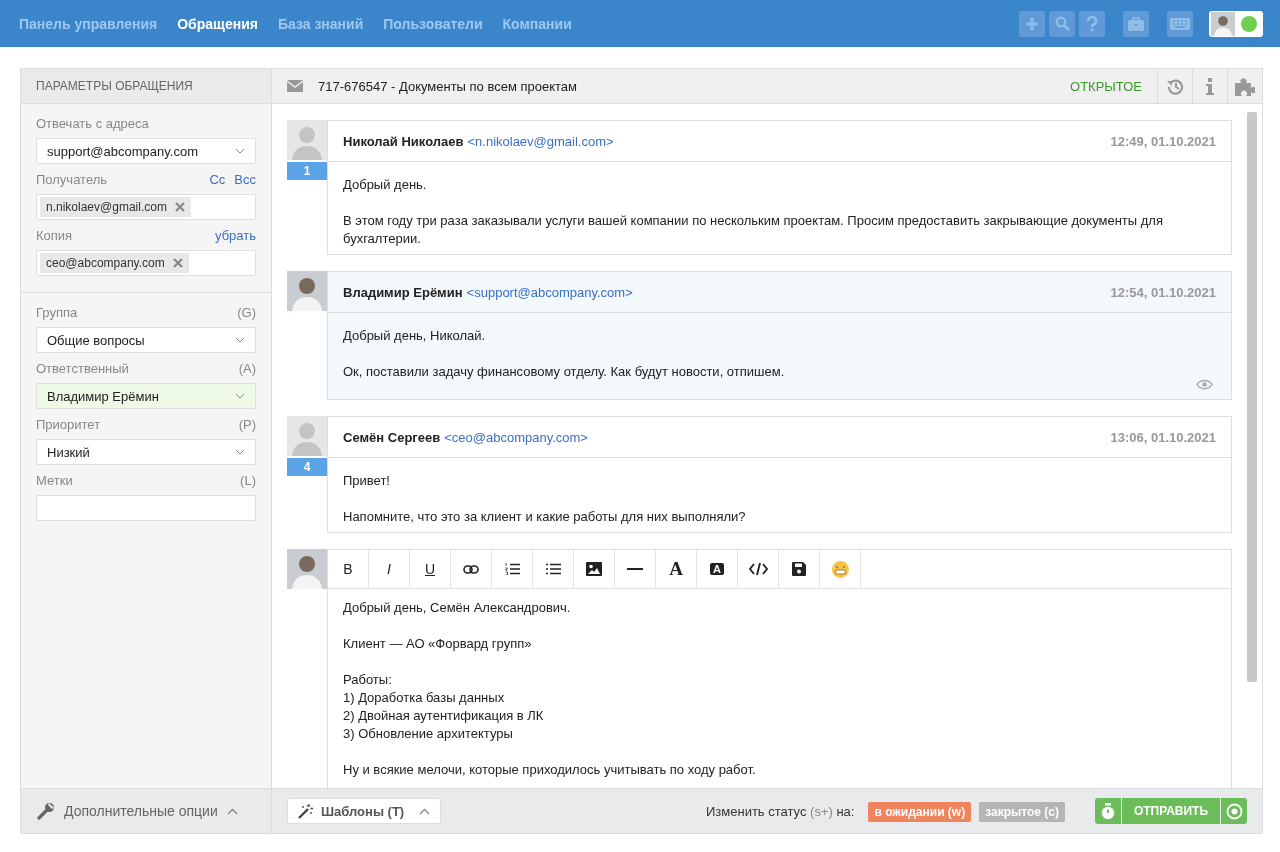 The width and height of the screenshot is (1280, 852). I want to click on timer-button, so click(1108, 811).